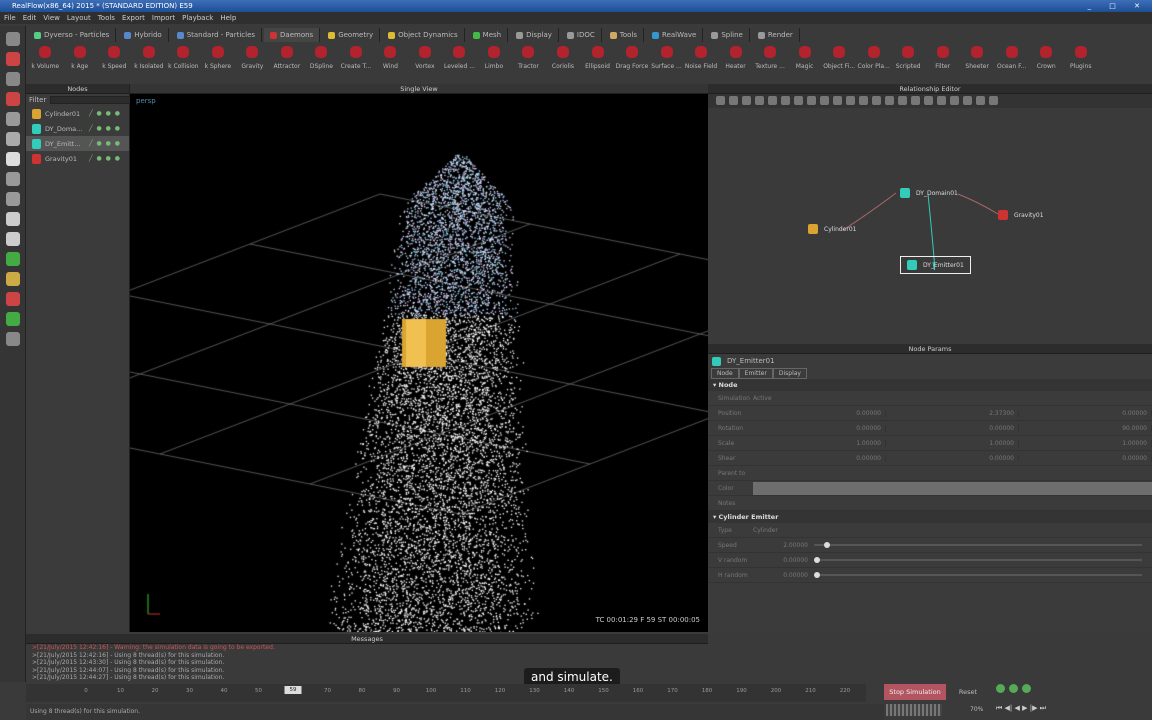 This screenshot has width=1152, height=720. What do you see at coordinates (114, 62) in the screenshot?
I see `daemon-k-speed: k Speed` at bounding box center [114, 62].